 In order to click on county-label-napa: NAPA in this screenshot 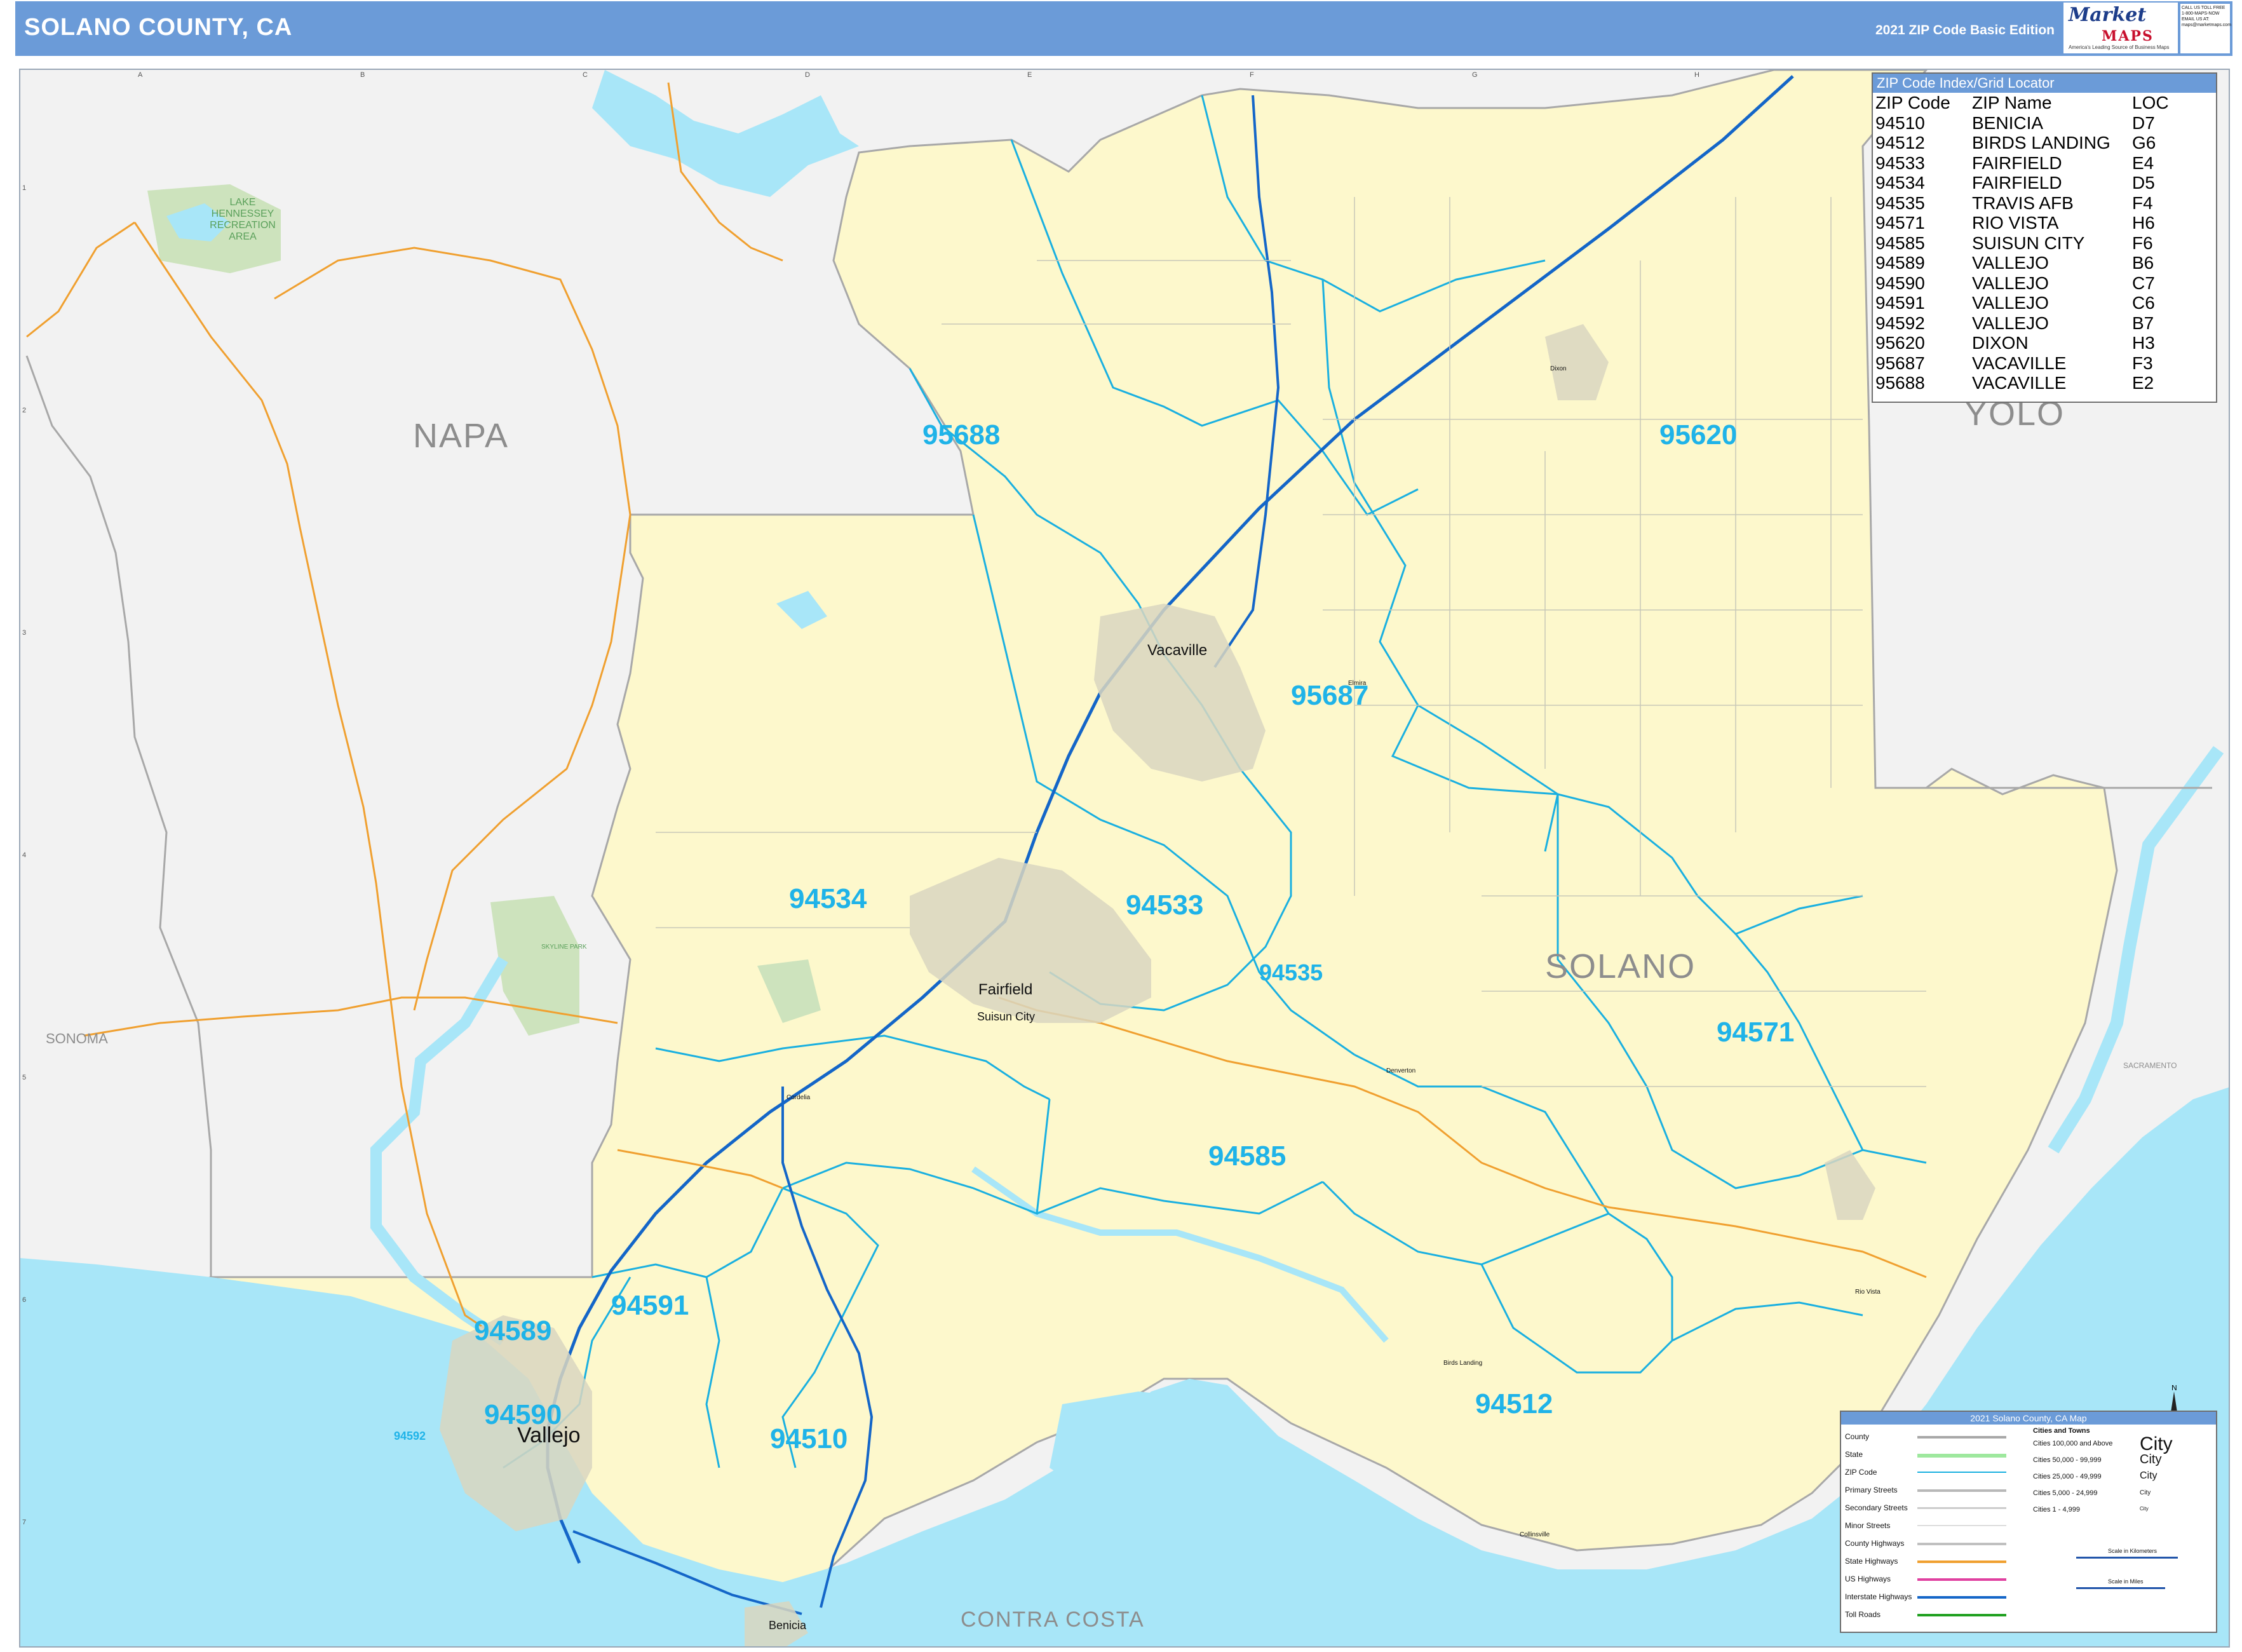, I will do `click(461, 436)`.